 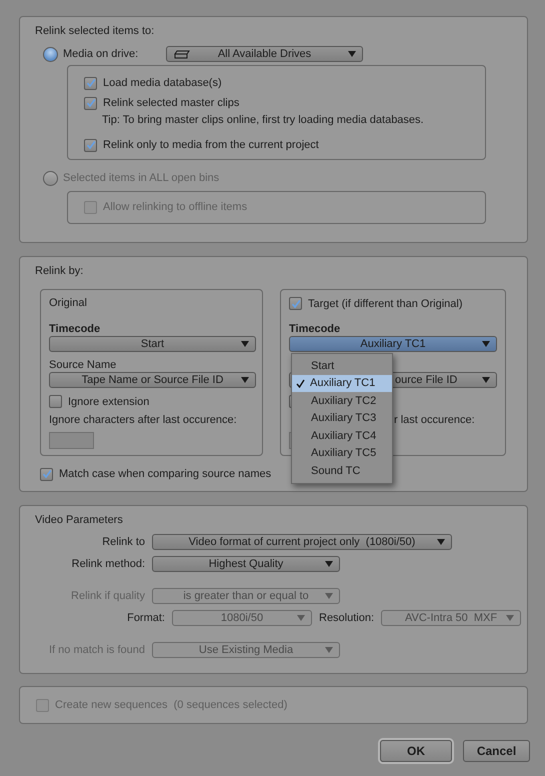 I want to click on checkbox-label: Create new sequences (0 sequences selected), so click(x=171, y=705).